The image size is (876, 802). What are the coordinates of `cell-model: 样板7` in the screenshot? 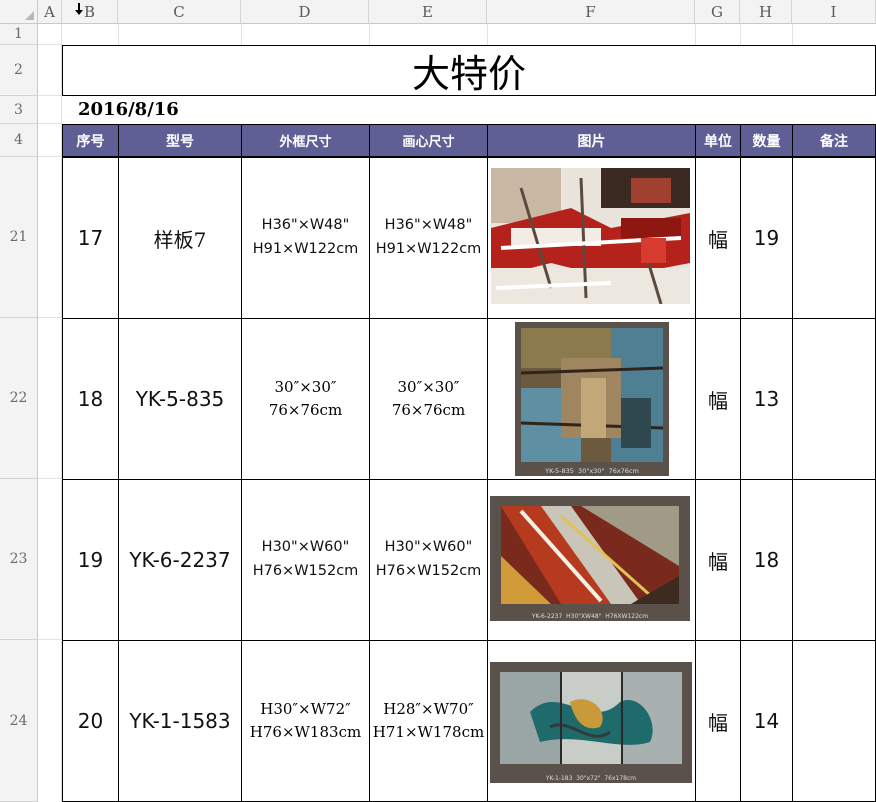 It's located at (180, 238).